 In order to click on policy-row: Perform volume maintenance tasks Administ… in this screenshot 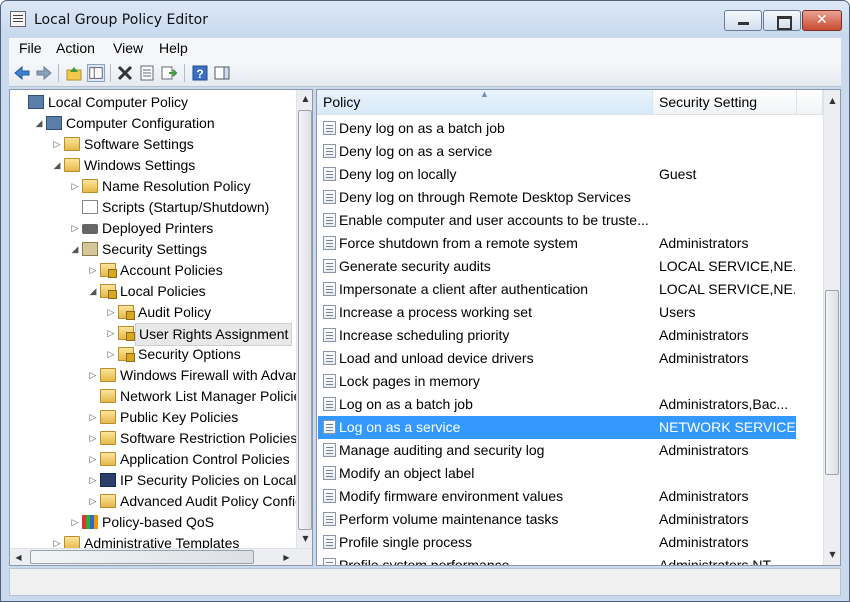, I will do `click(557, 519)`.